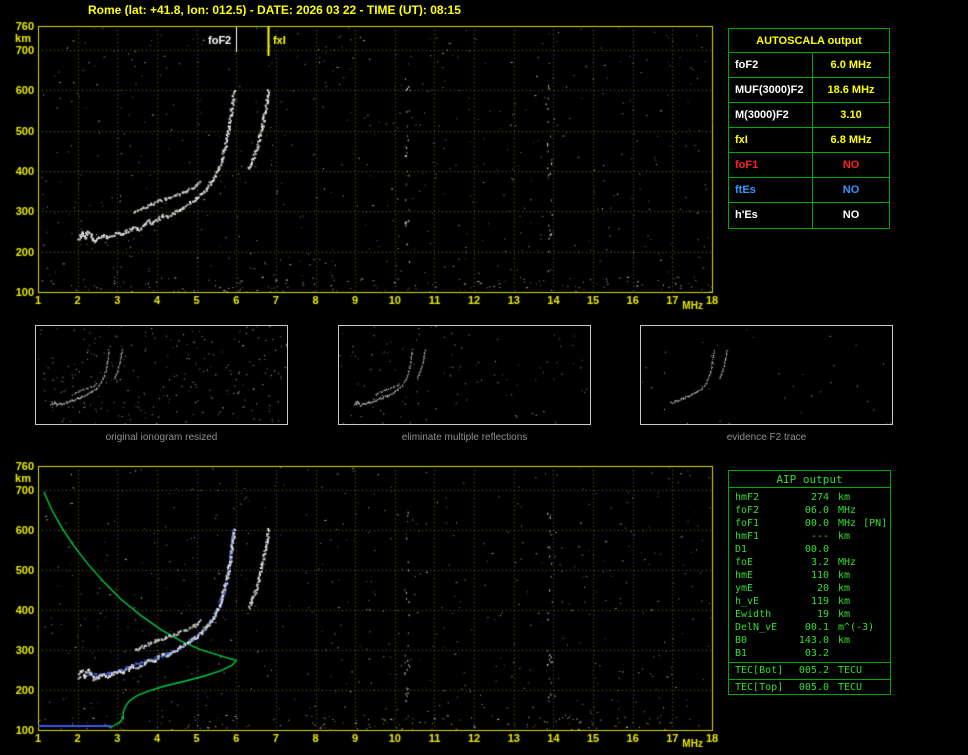 The height and width of the screenshot is (755, 968). I want to click on autoscala-row-value: 6.0 MHz, so click(851, 65).